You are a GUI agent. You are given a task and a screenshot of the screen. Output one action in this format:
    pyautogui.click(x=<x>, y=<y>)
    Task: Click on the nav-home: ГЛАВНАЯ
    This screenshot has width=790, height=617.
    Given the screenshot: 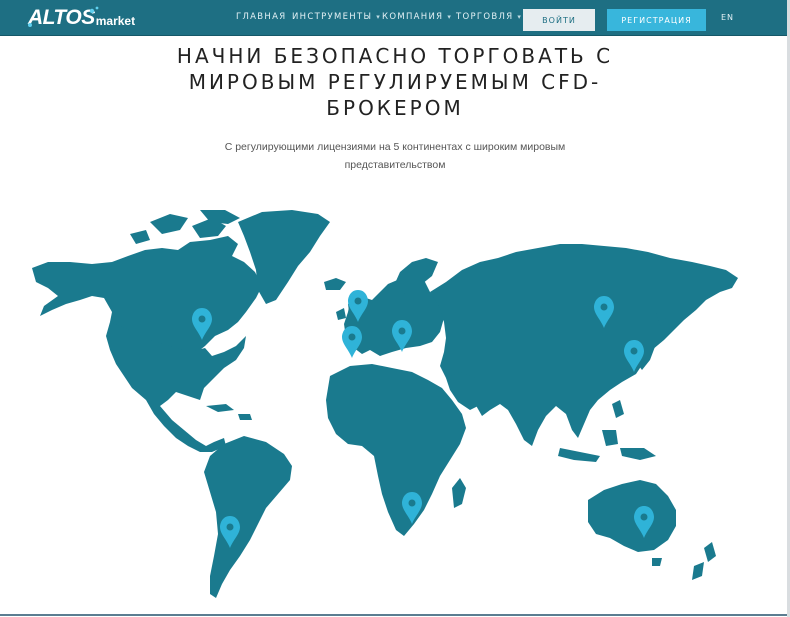 What is the action you would take?
    pyautogui.click(x=261, y=17)
    